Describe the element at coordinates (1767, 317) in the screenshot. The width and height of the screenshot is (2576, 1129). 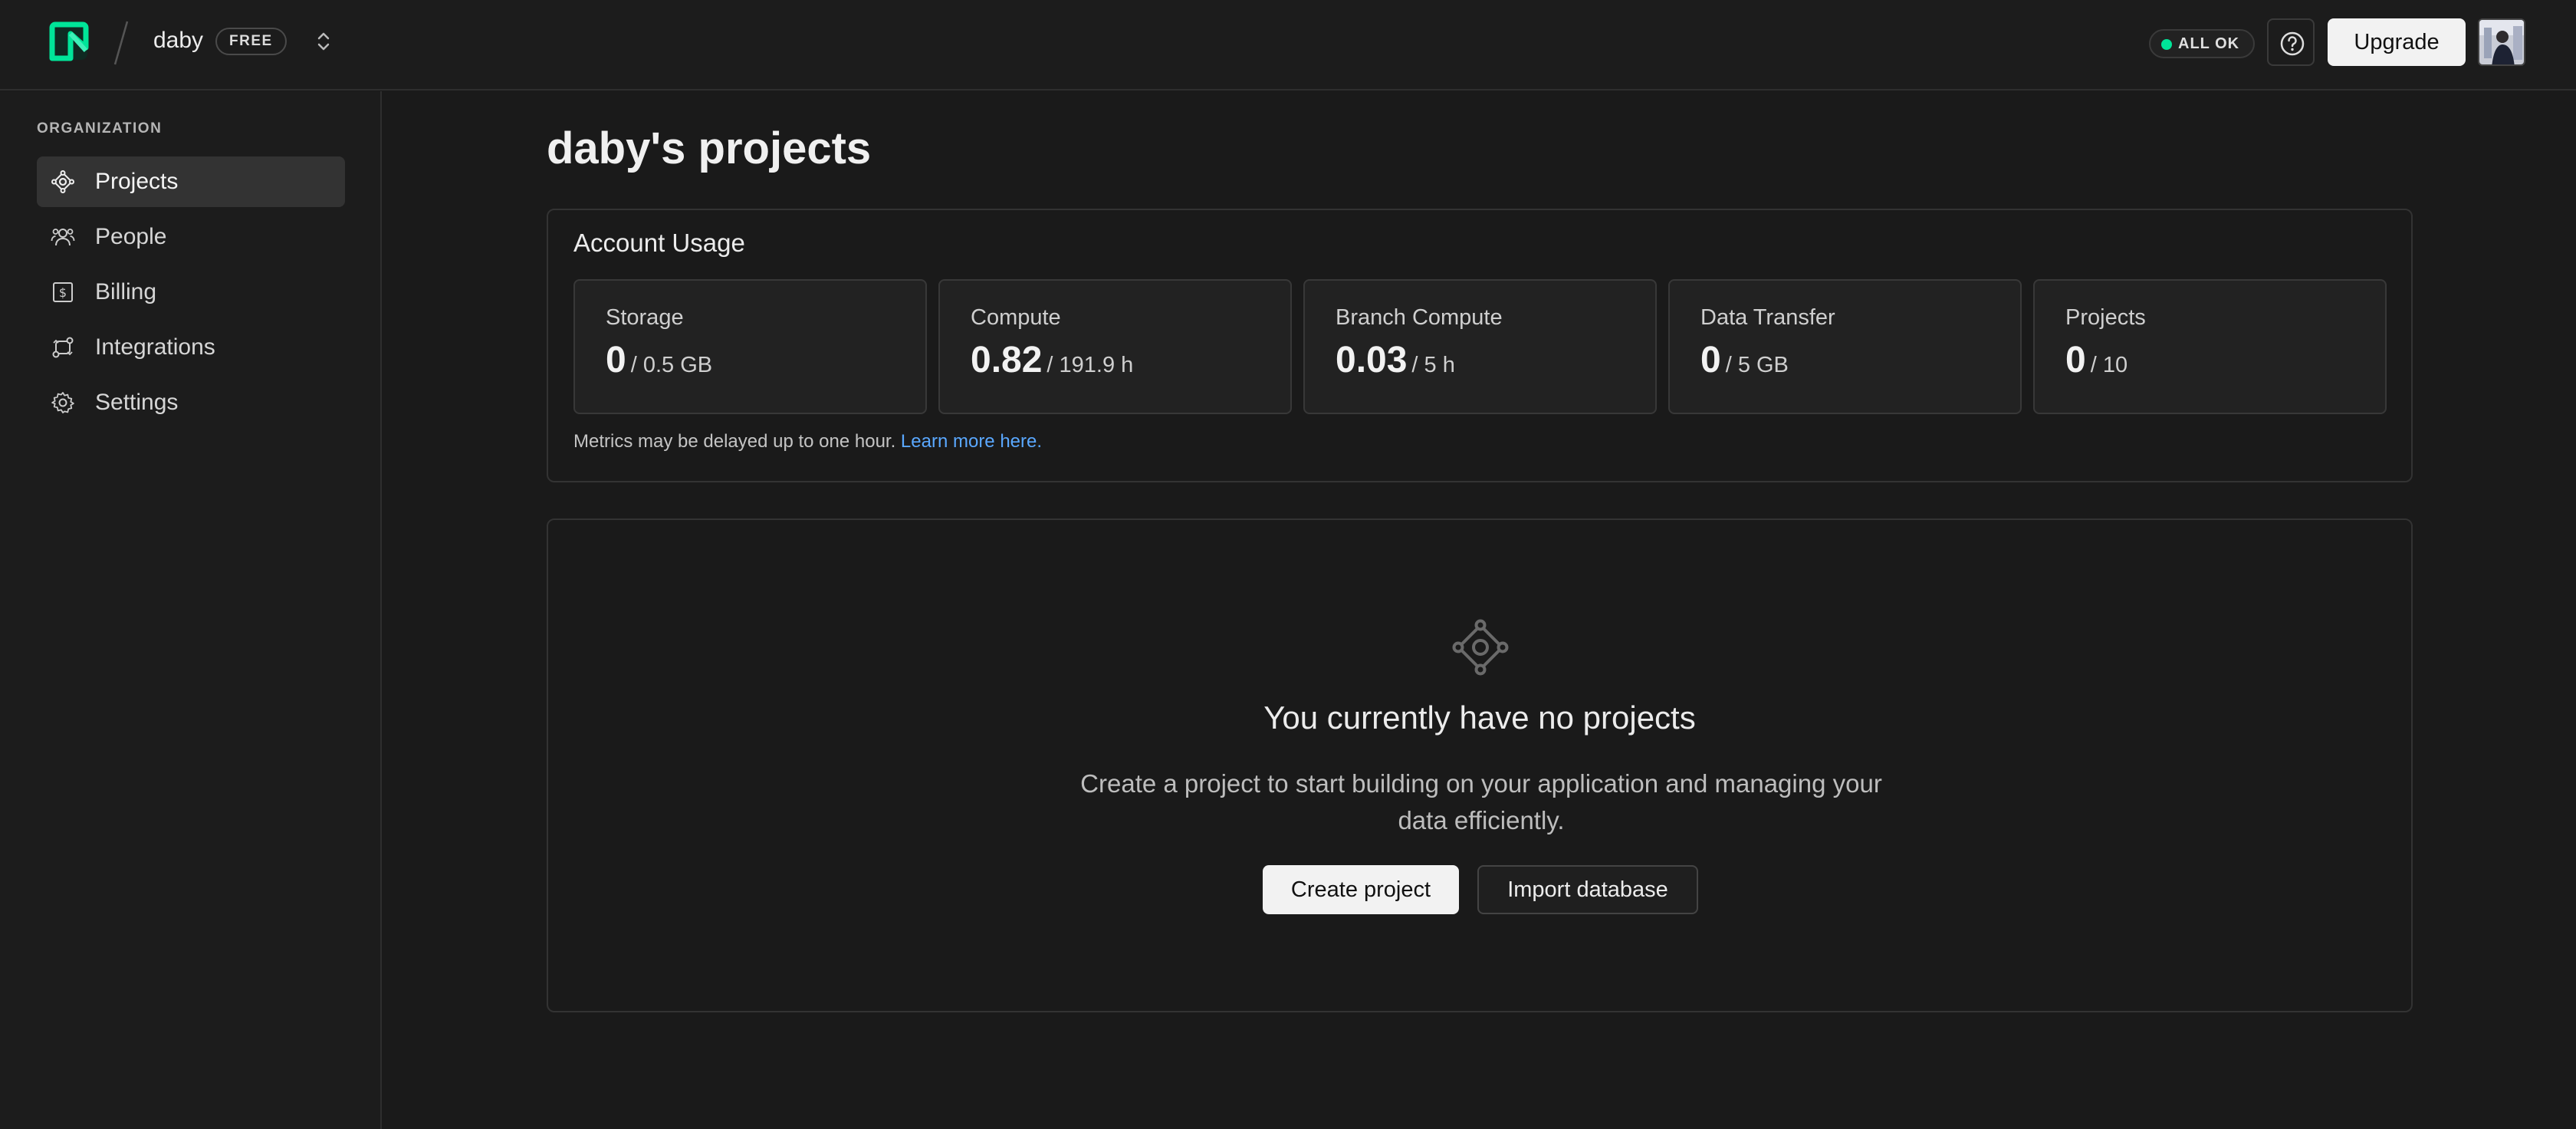
I see `metric-label: Data Transfer` at that location.